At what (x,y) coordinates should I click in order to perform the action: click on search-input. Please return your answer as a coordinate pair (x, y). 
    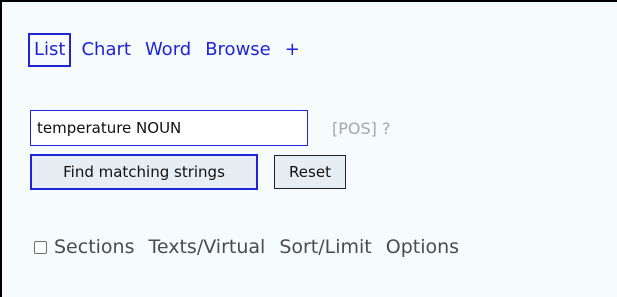
    Looking at the image, I should click on (169, 128).